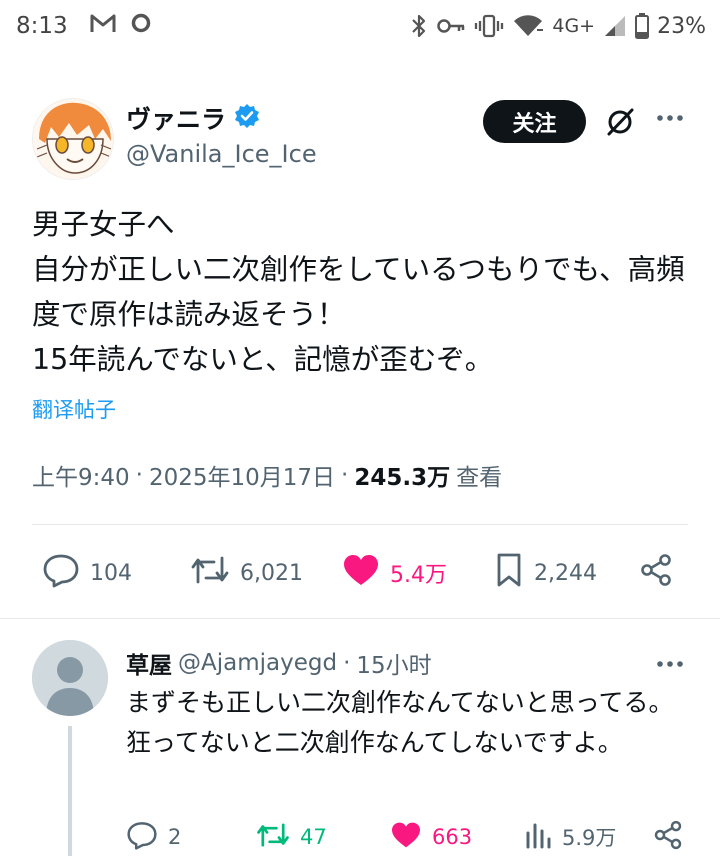 This screenshot has height=856, width=720. I want to click on reply-count: 104, so click(111, 573).